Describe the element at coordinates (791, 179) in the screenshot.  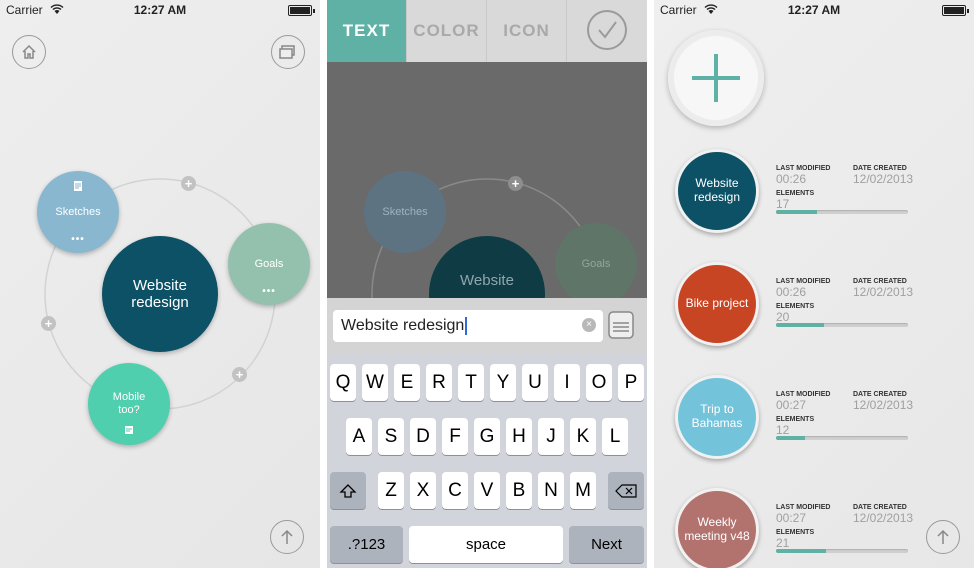
I see `last-modified-value: 00:26` at that location.